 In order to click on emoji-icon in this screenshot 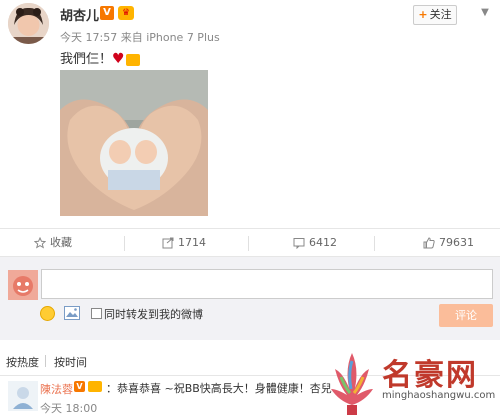, I will do `click(132, 59)`.